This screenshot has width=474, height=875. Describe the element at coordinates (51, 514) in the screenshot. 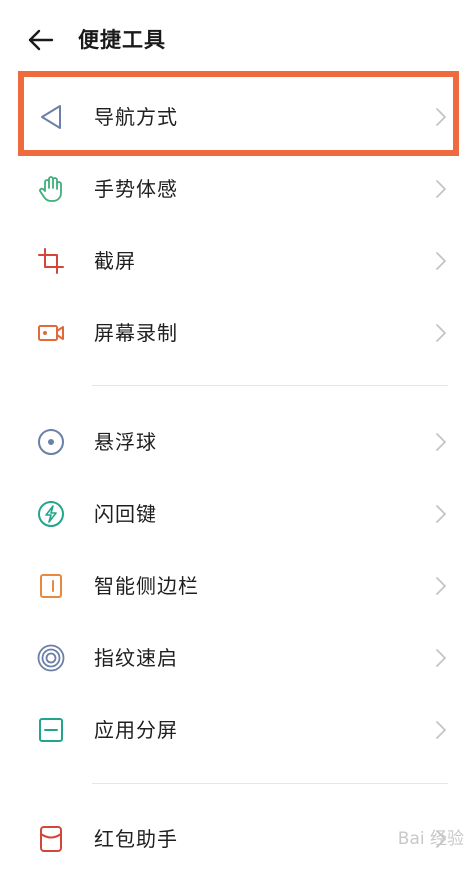

I see `flashback-key-icon` at that location.